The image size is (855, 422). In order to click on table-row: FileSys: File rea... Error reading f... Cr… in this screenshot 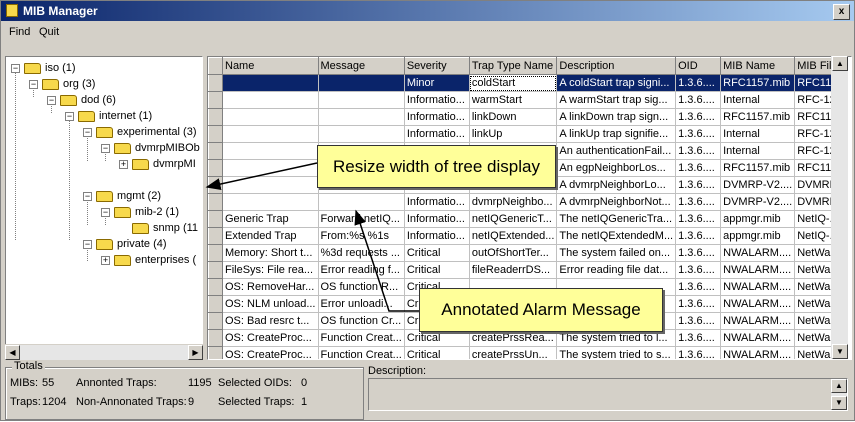, I will do `click(528, 270)`.